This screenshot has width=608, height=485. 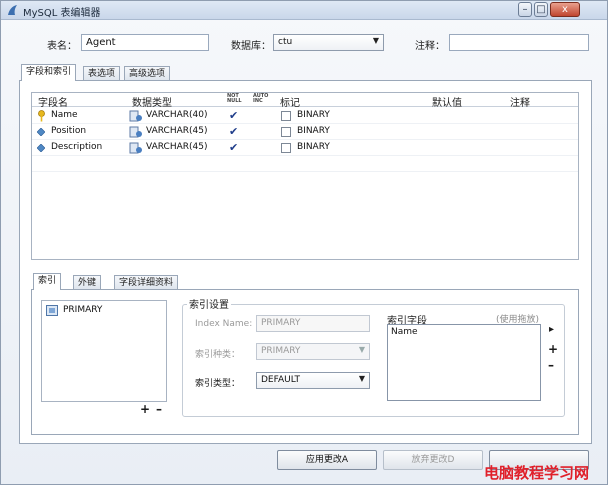 What do you see at coordinates (218, 384) in the screenshot?
I see `index-type-label: 索引类型：` at bounding box center [218, 384].